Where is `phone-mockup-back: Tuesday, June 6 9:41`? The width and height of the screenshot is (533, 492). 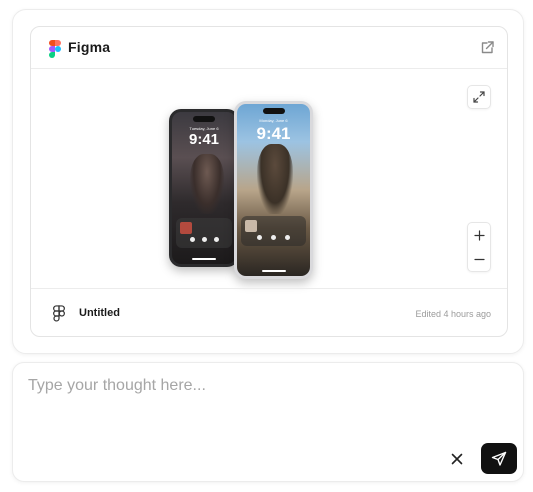 phone-mockup-back: Tuesday, June 6 9:41 is located at coordinates (204, 188).